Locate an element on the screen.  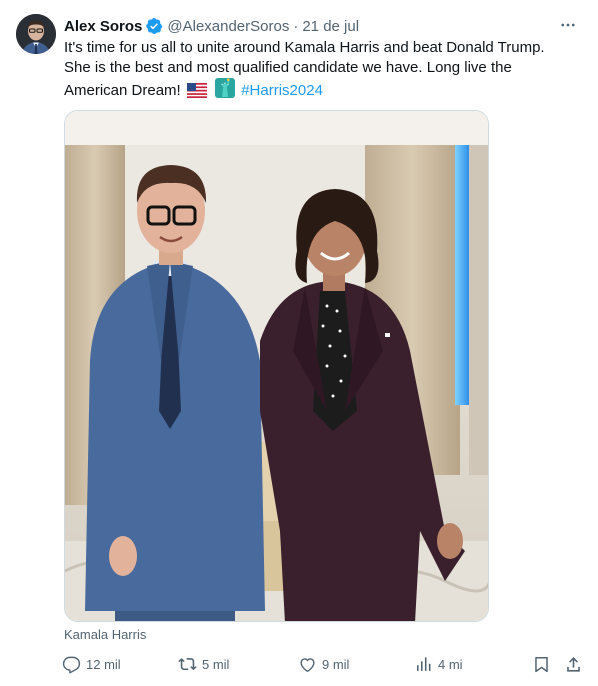
bookmark-button is located at coordinates (544, 664).